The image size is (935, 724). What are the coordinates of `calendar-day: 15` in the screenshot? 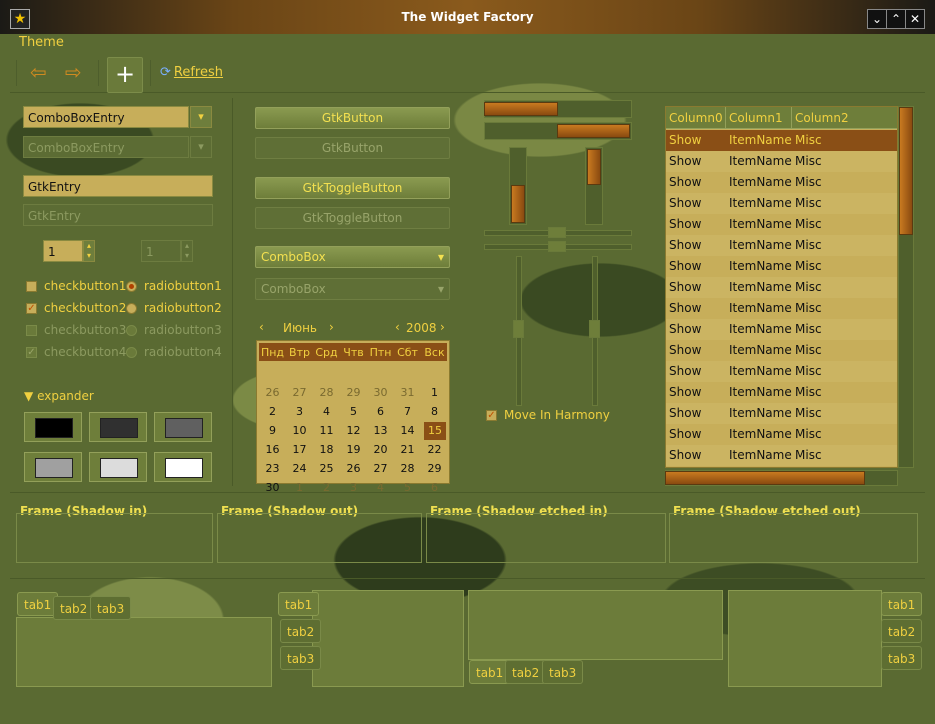 It's located at (435, 431).